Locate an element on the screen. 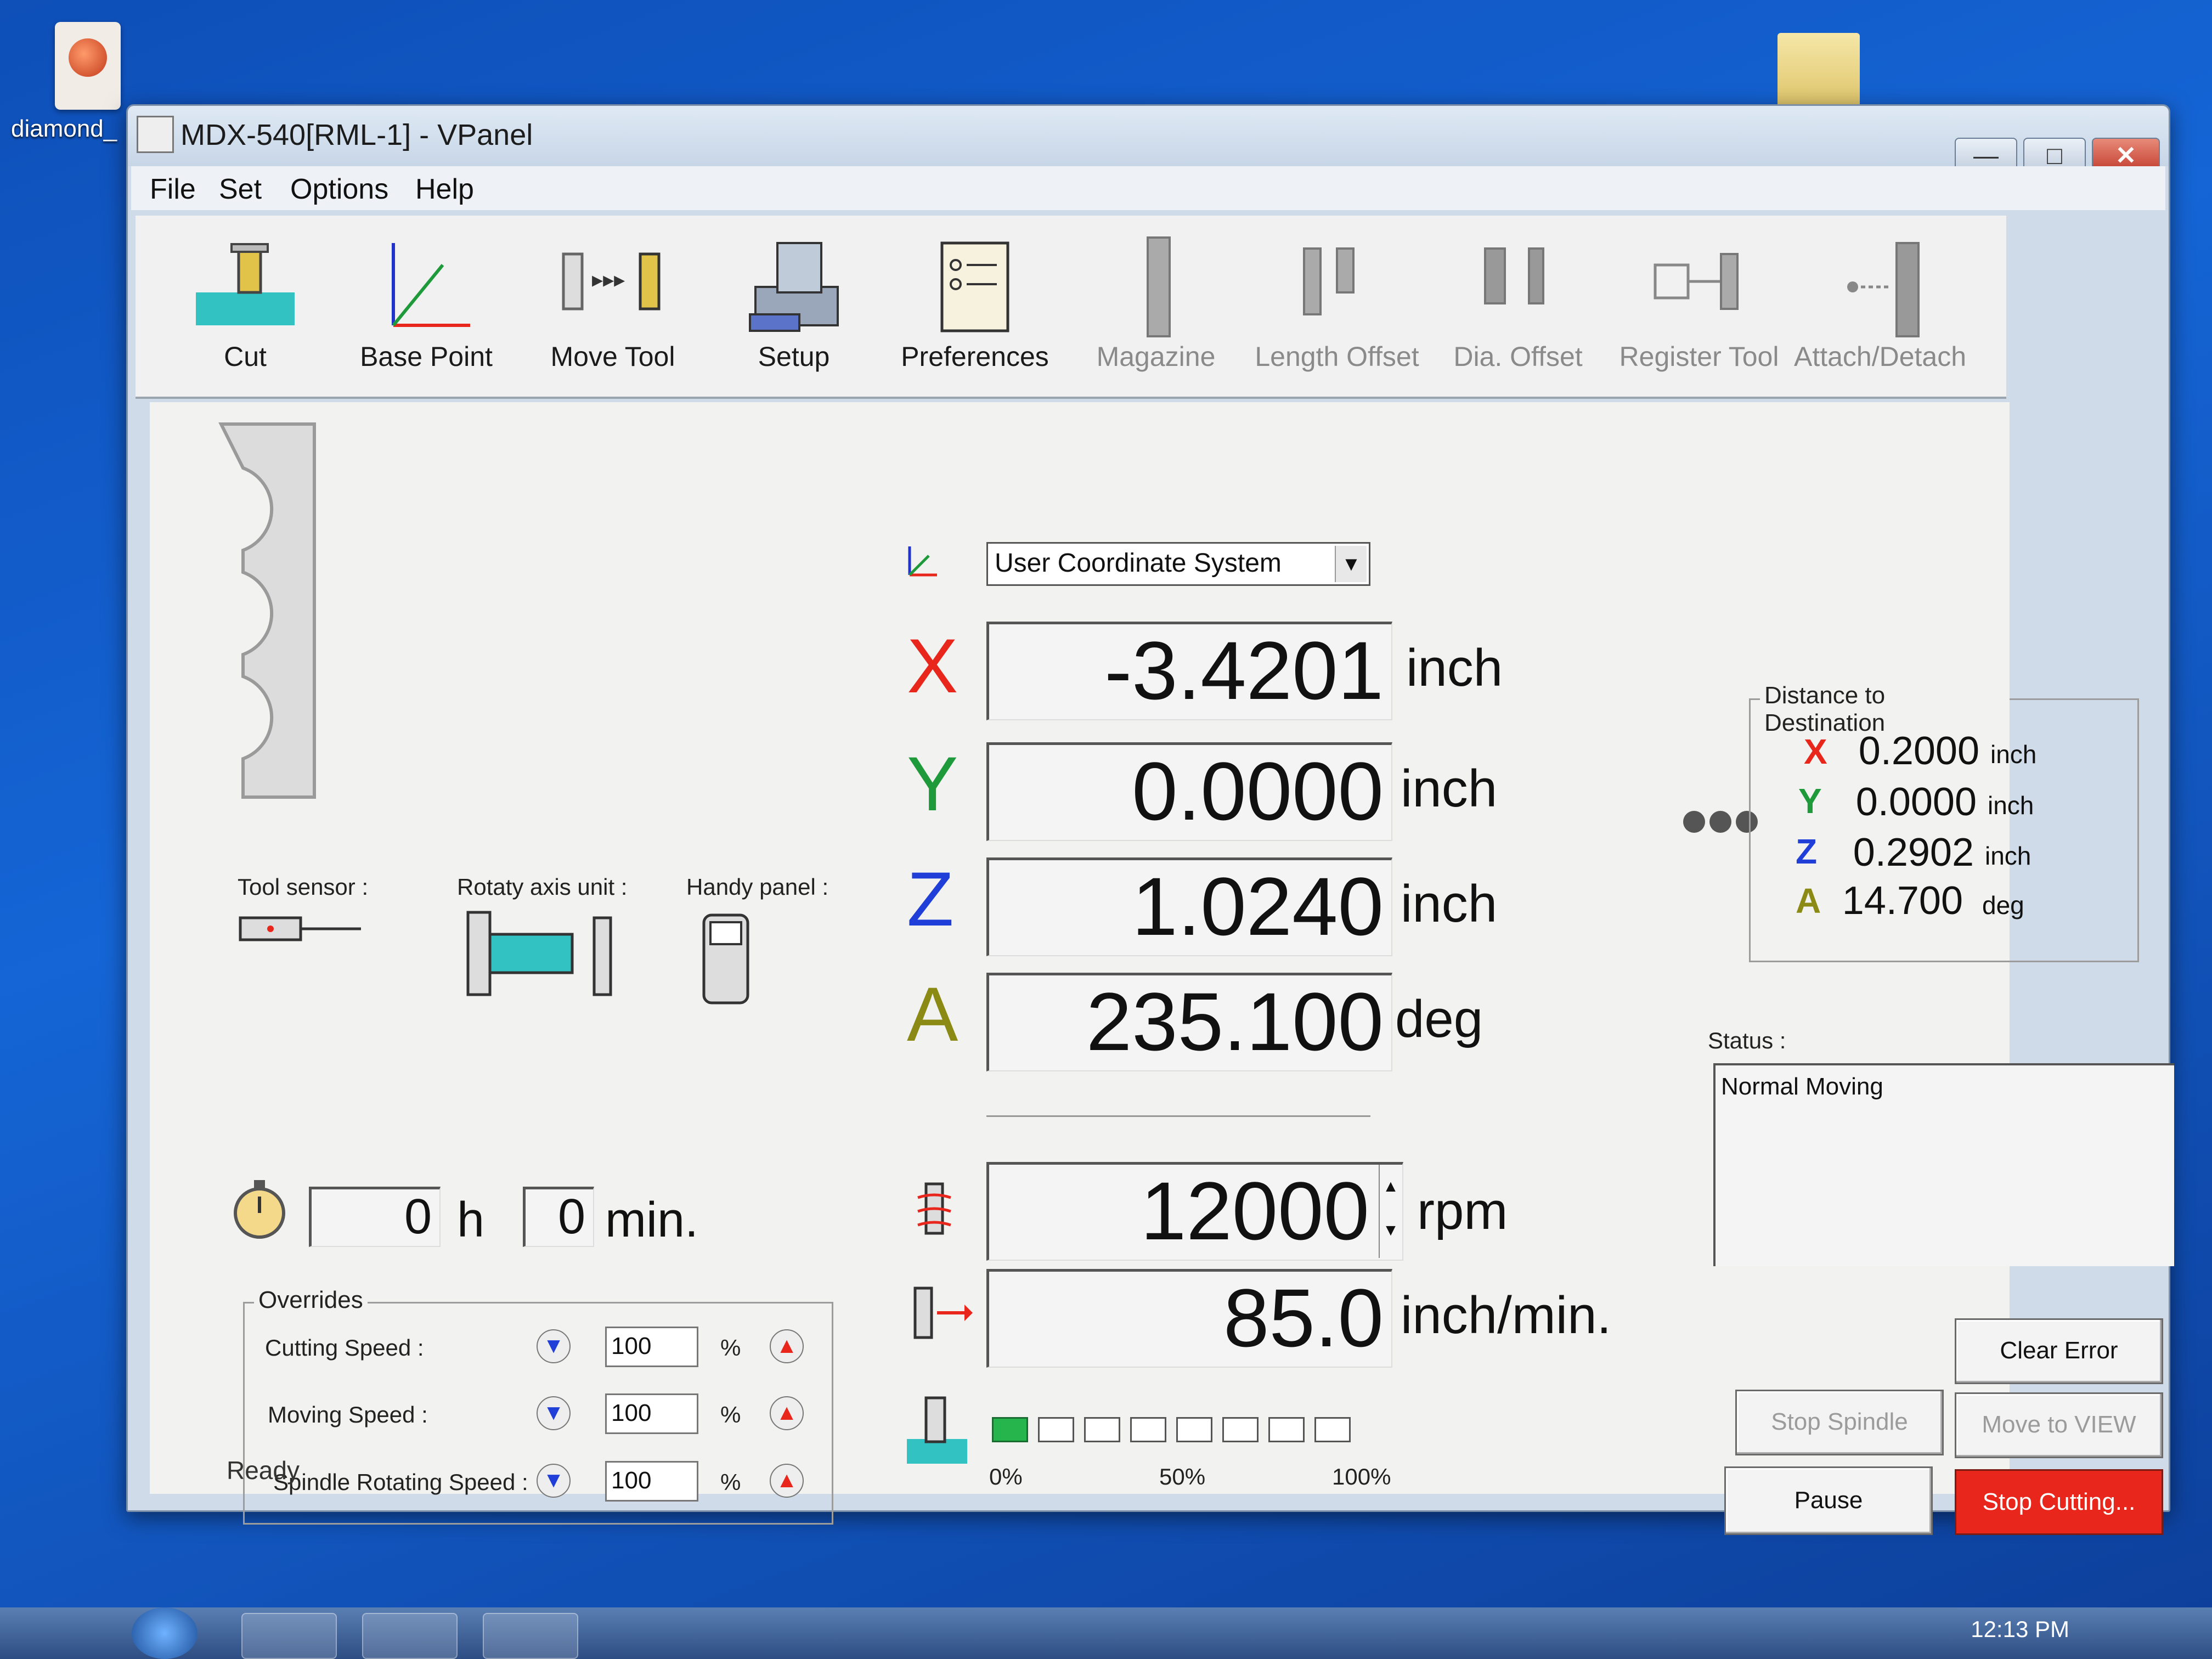  menu-file: File is located at coordinates (173, 189).